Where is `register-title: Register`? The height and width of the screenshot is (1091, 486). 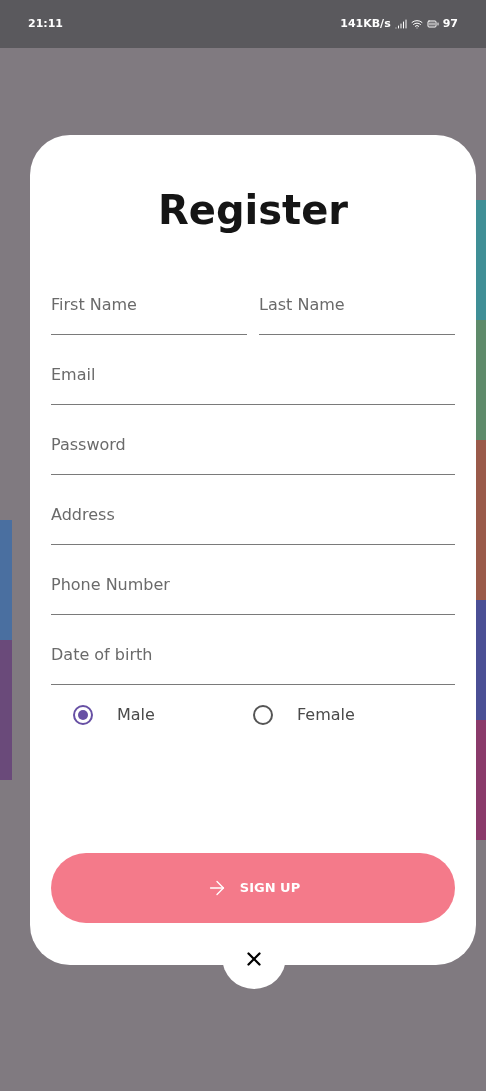
register-title: Register is located at coordinates (253, 210).